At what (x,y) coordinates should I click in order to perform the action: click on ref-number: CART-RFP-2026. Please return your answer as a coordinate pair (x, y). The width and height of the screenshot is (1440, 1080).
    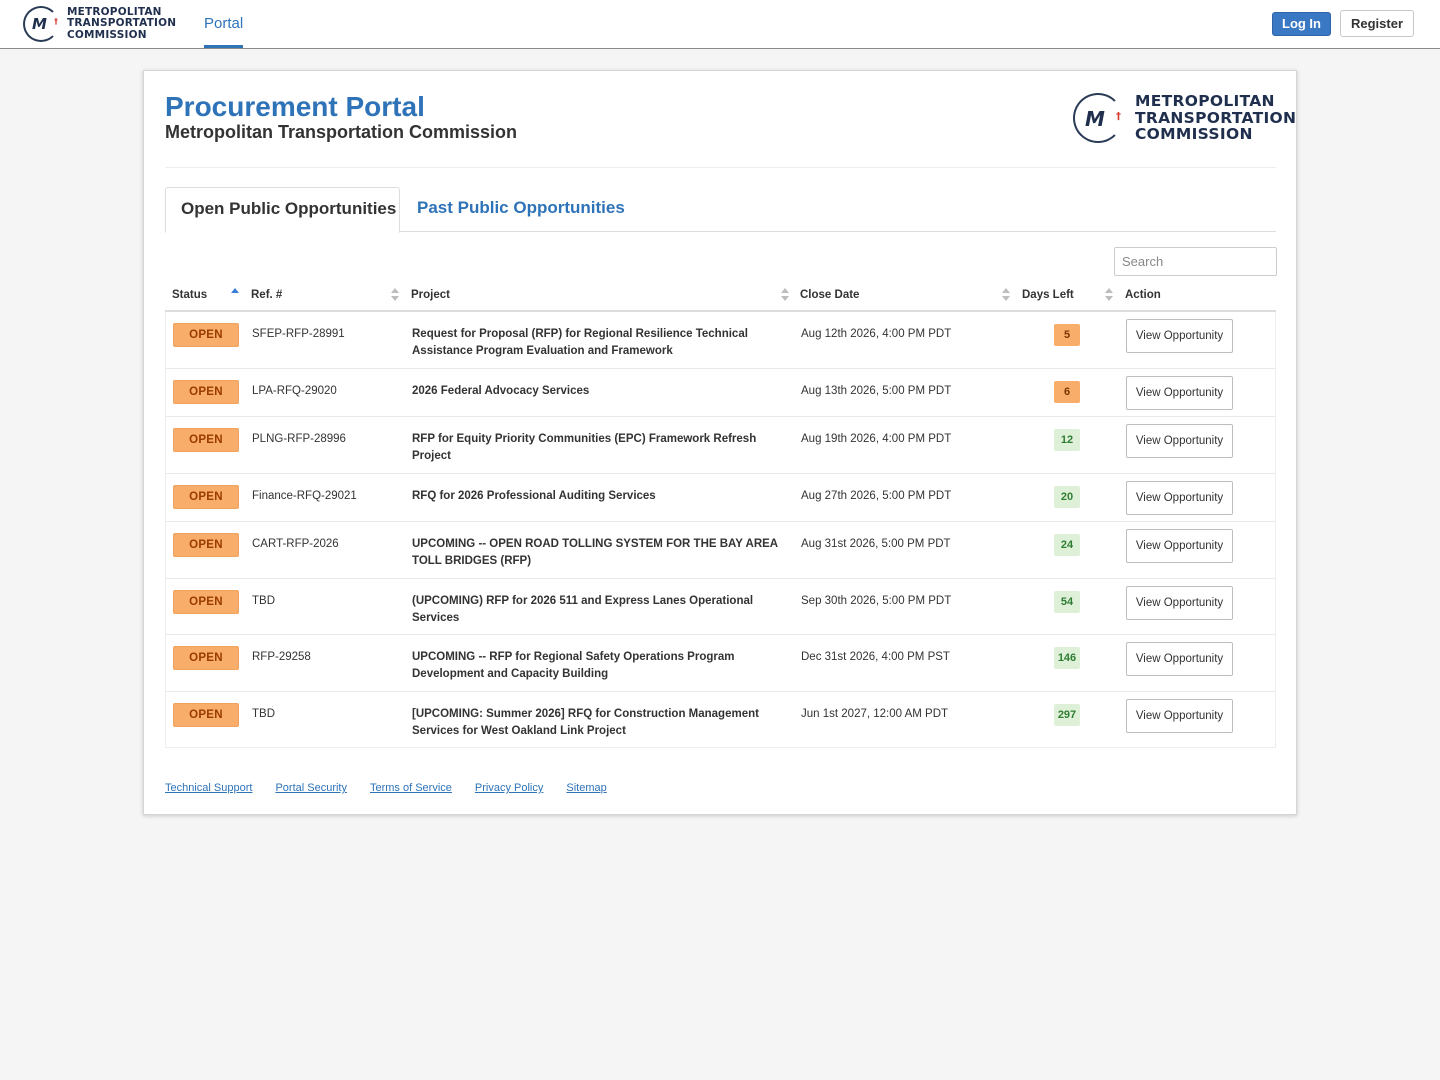
    Looking at the image, I should click on (295, 544).